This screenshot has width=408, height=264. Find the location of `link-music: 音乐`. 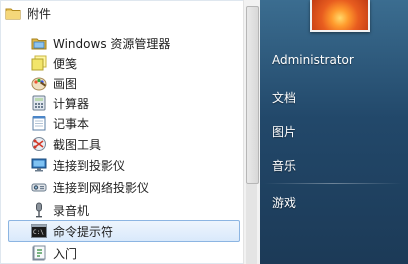

link-music: 音乐 is located at coordinates (284, 165).